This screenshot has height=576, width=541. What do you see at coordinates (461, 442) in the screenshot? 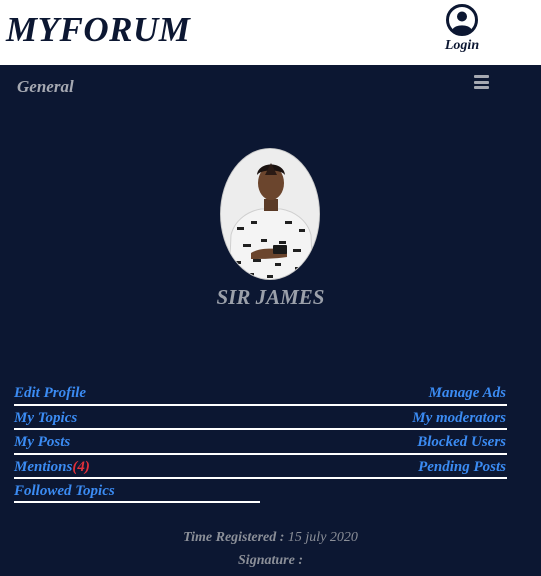
I see `blocked-users-link: Blocked Users` at bounding box center [461, 442].